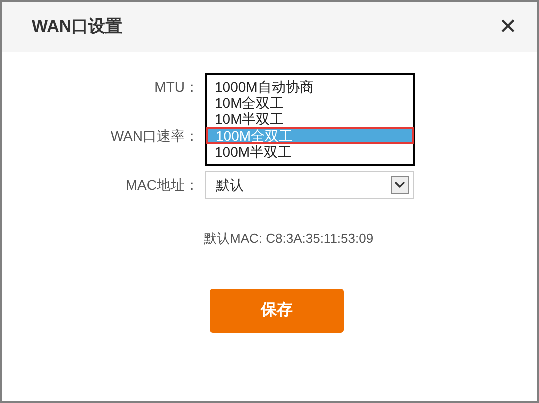 The width and height of the screenshot is (539, 403). What do you see at coordinates (309, 185) in the screenshot?
I see `select-field: 默认` at bounding box center [309, 185].